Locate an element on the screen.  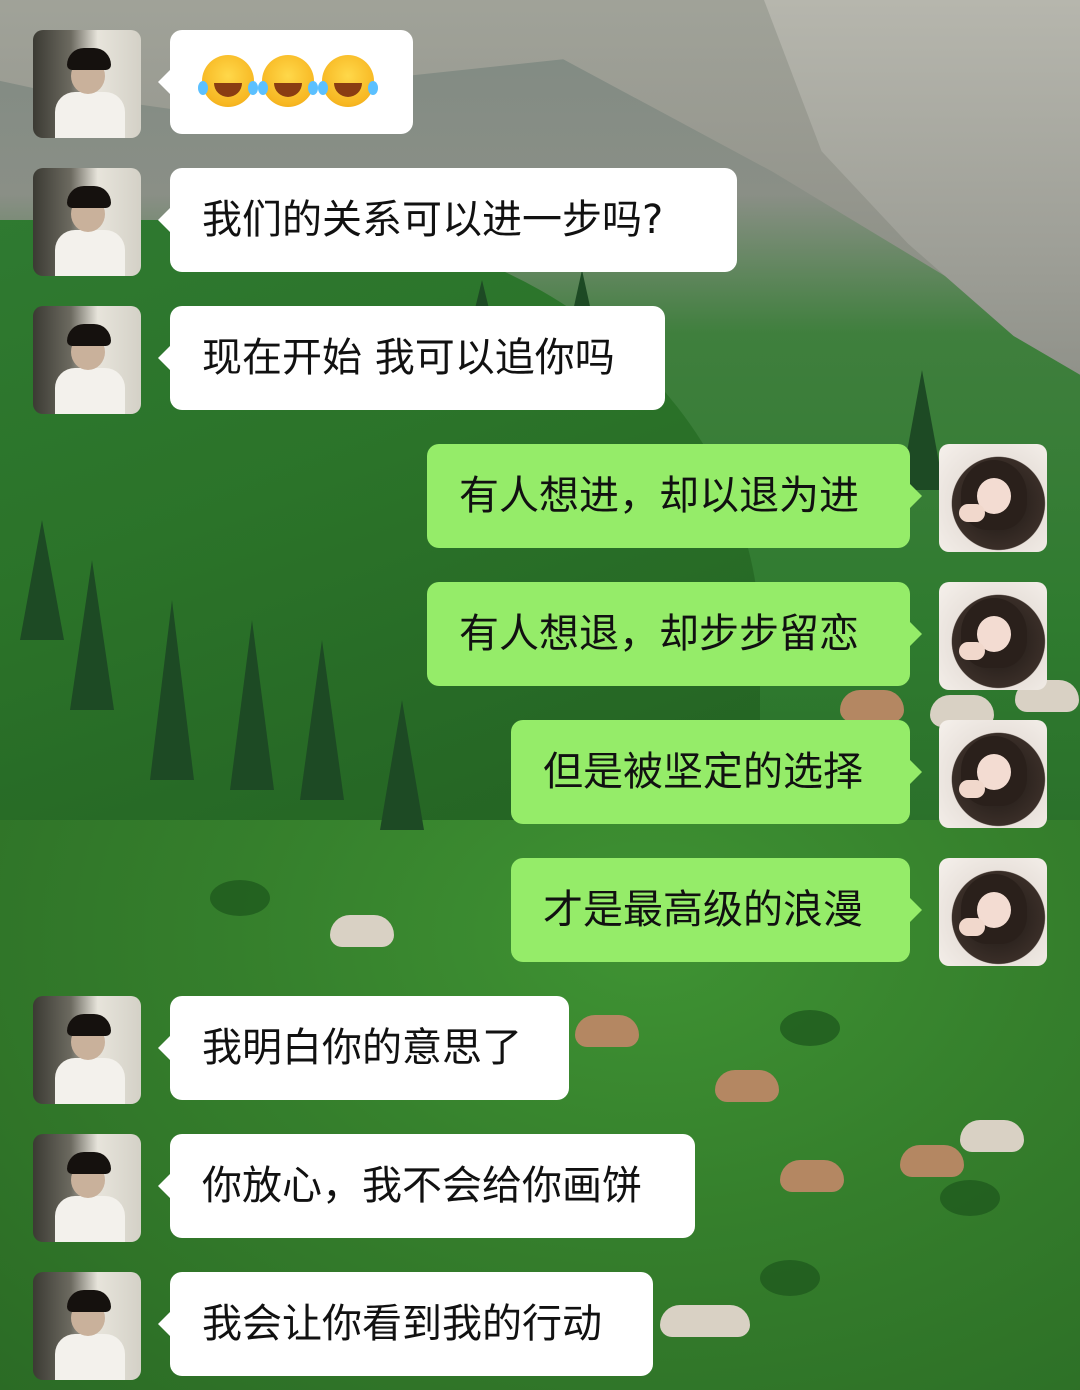
message-bubble-incoming: 我们的关系可以进一步吗? is located at coordinates (447, 220).